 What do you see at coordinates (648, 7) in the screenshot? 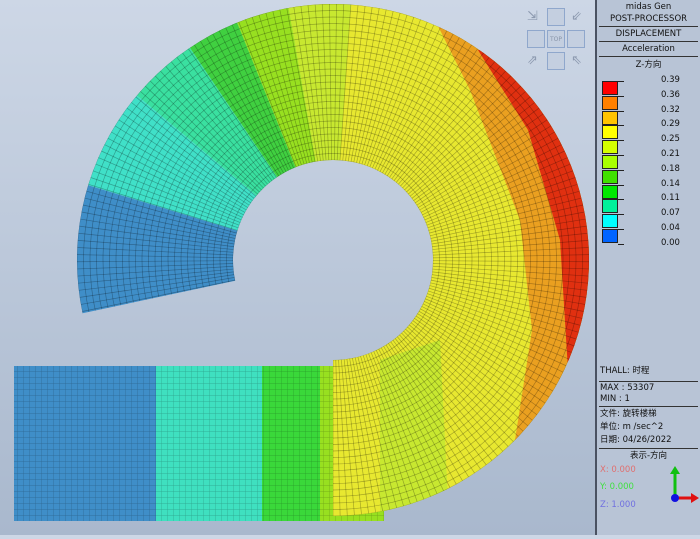
I see `app-name: midas Gen` at bounding box center [648, 7].